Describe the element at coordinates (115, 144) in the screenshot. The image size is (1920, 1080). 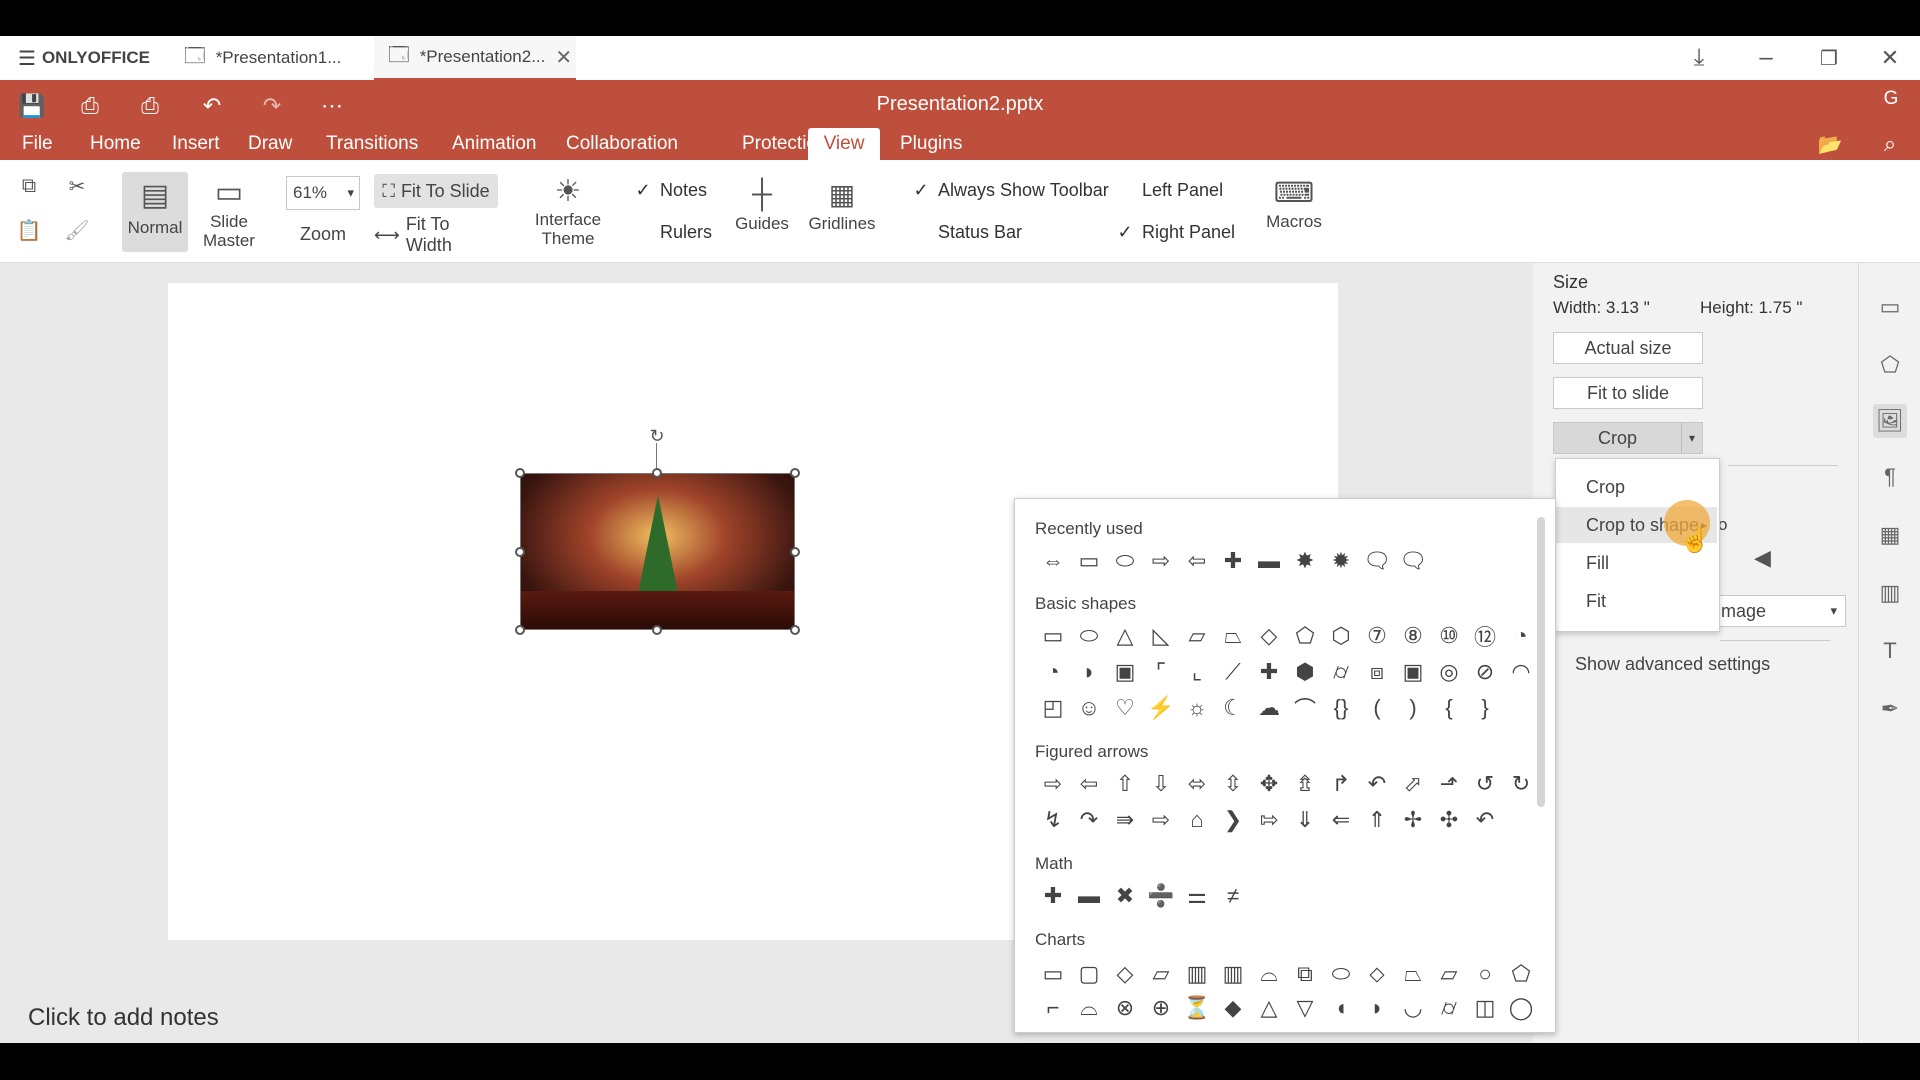
I see `menu-tab-home: Home` at that location.